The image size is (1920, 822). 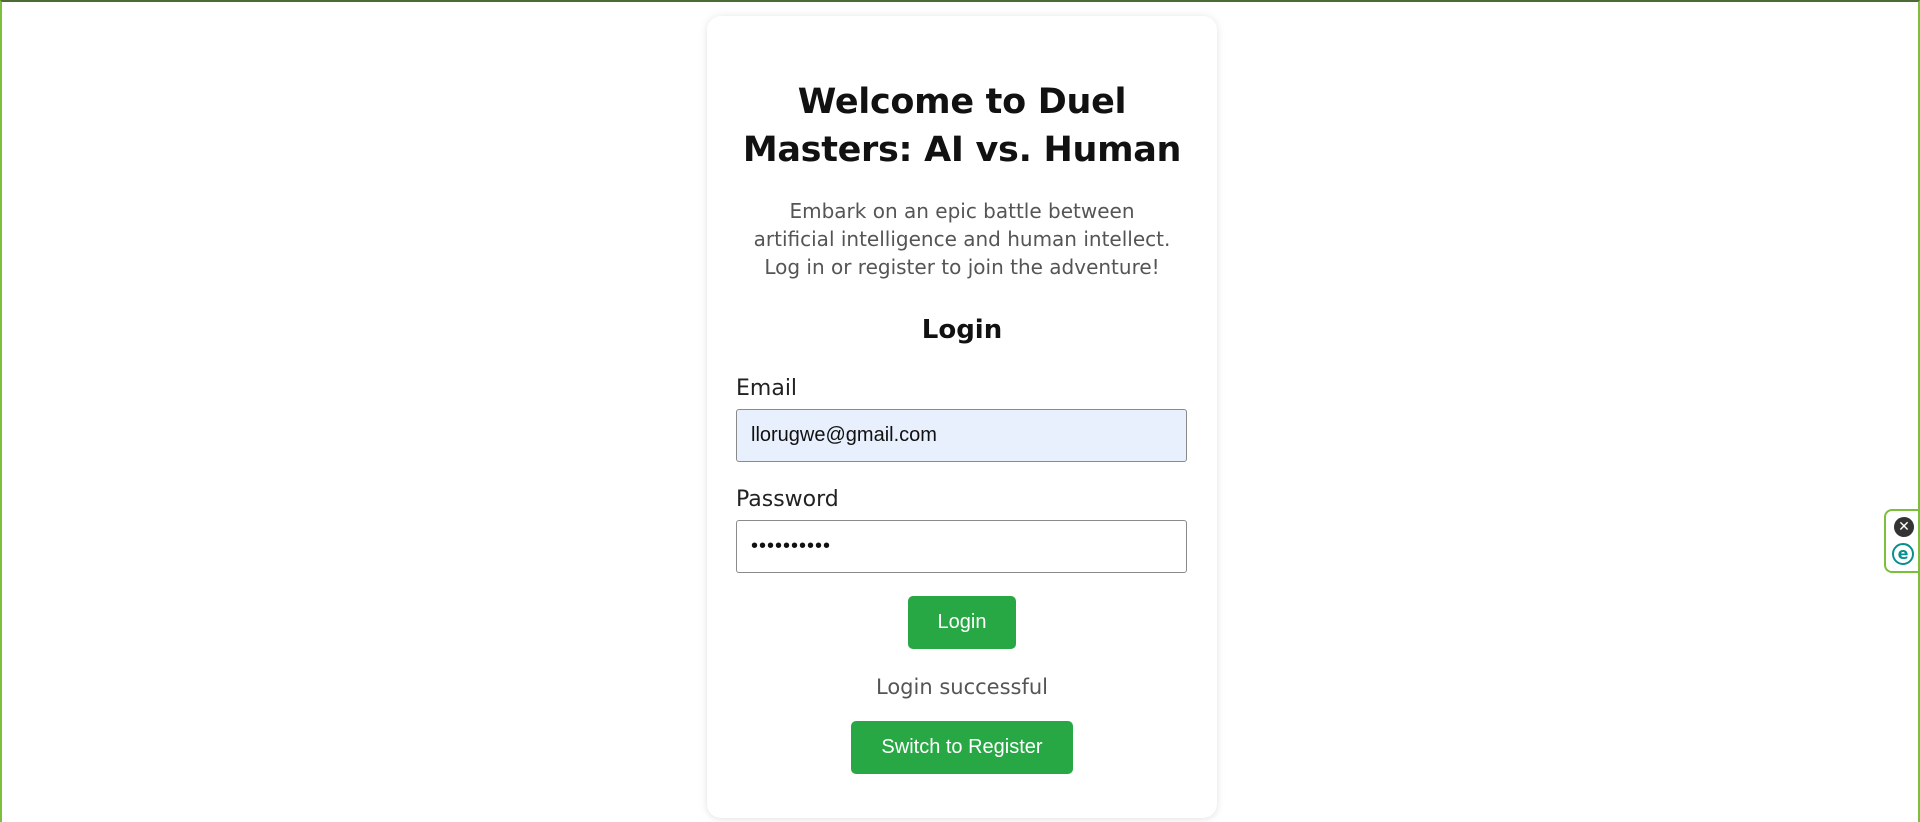 What do you see at coordinates (962, 747) in the screenshot?
I see `switch-to-register-button: Switch to Register` at bounding box center [962, 747].